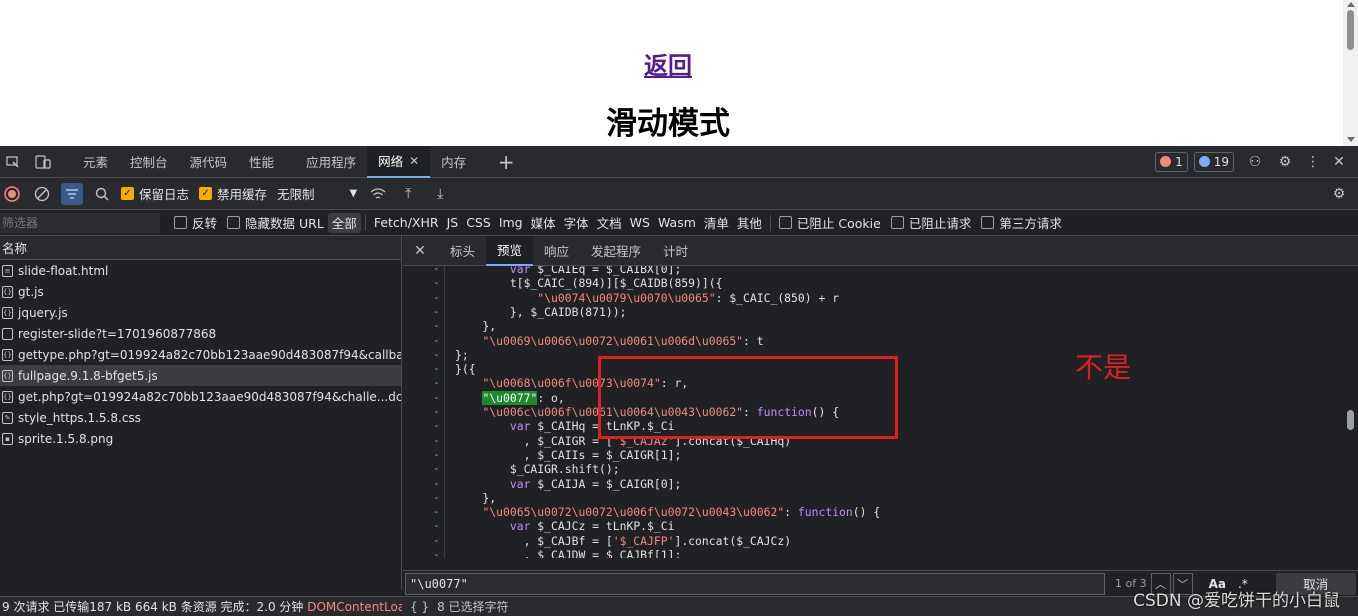 This screenshot has height=616, width=1358. What do you see at coordinates (1339, 162) in the screenshot?
I see `close-devtools-icon: ✕` at bounding box center [1339, 162].